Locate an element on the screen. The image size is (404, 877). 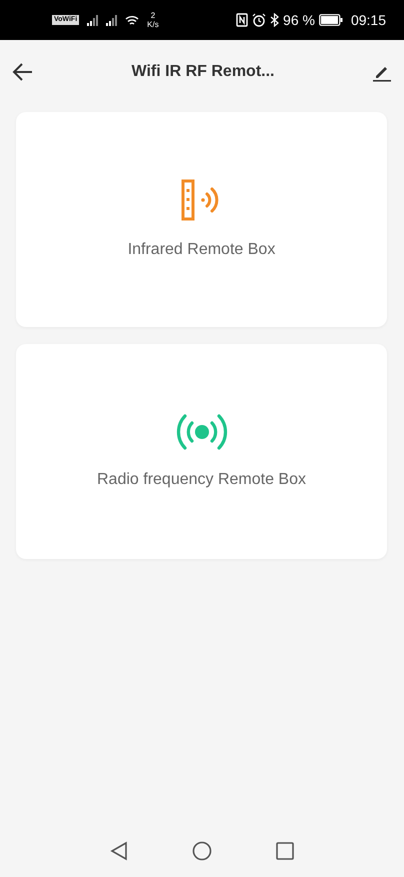
nfc-icon is located at coordinates (242, 20).